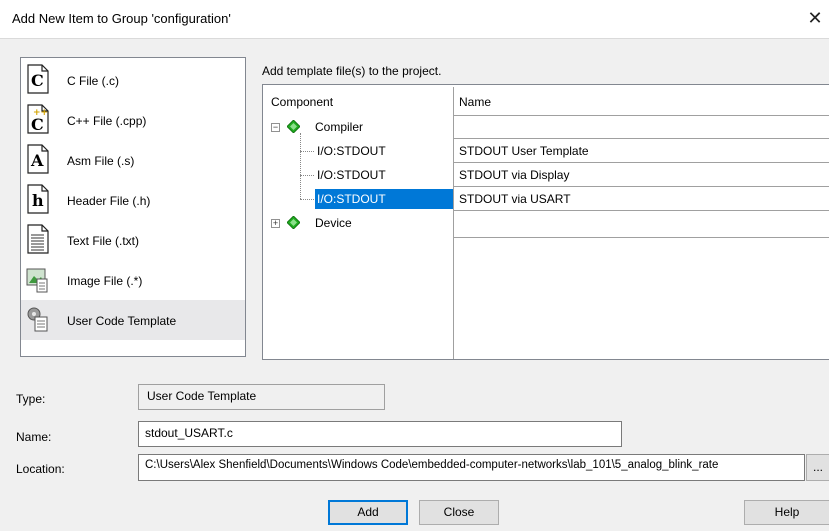  Describe the element at coordinates (107, 121) in the screenshot. I see `file-type-label: C++ File (.cpp)` at that location.